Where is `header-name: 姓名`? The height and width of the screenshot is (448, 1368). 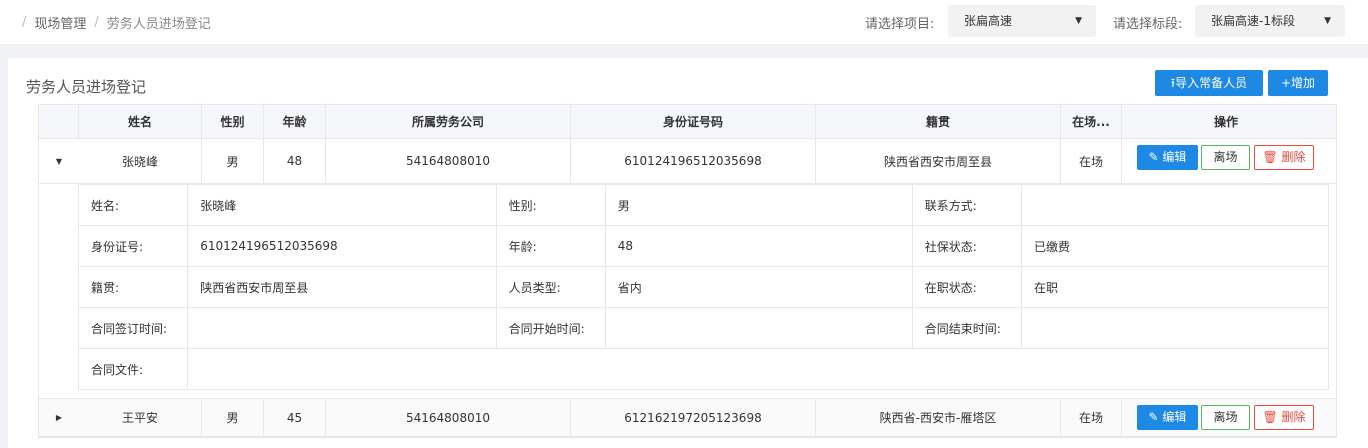
header-name: 姓名 is located at coordinates (140, 121).